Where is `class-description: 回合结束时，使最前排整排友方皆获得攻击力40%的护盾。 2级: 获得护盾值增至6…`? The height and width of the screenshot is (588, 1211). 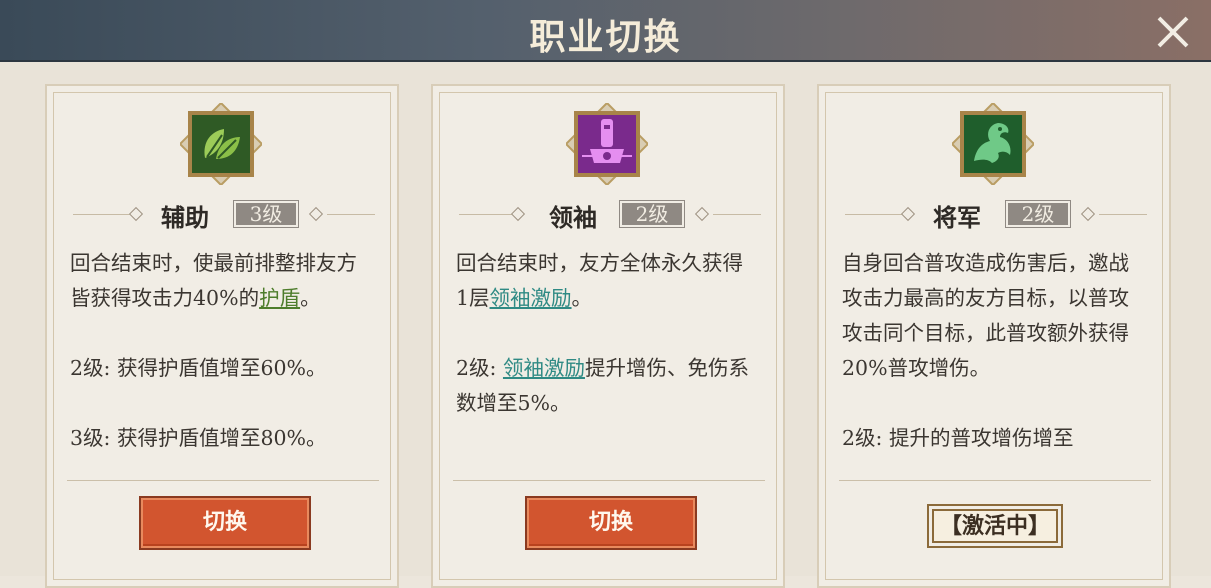
class-description: 回合结束时，使最前排整排友方皆获得攻击力40%的护盾。 2级: 获得护盾值增至6… is located at coordinates (220, 361).